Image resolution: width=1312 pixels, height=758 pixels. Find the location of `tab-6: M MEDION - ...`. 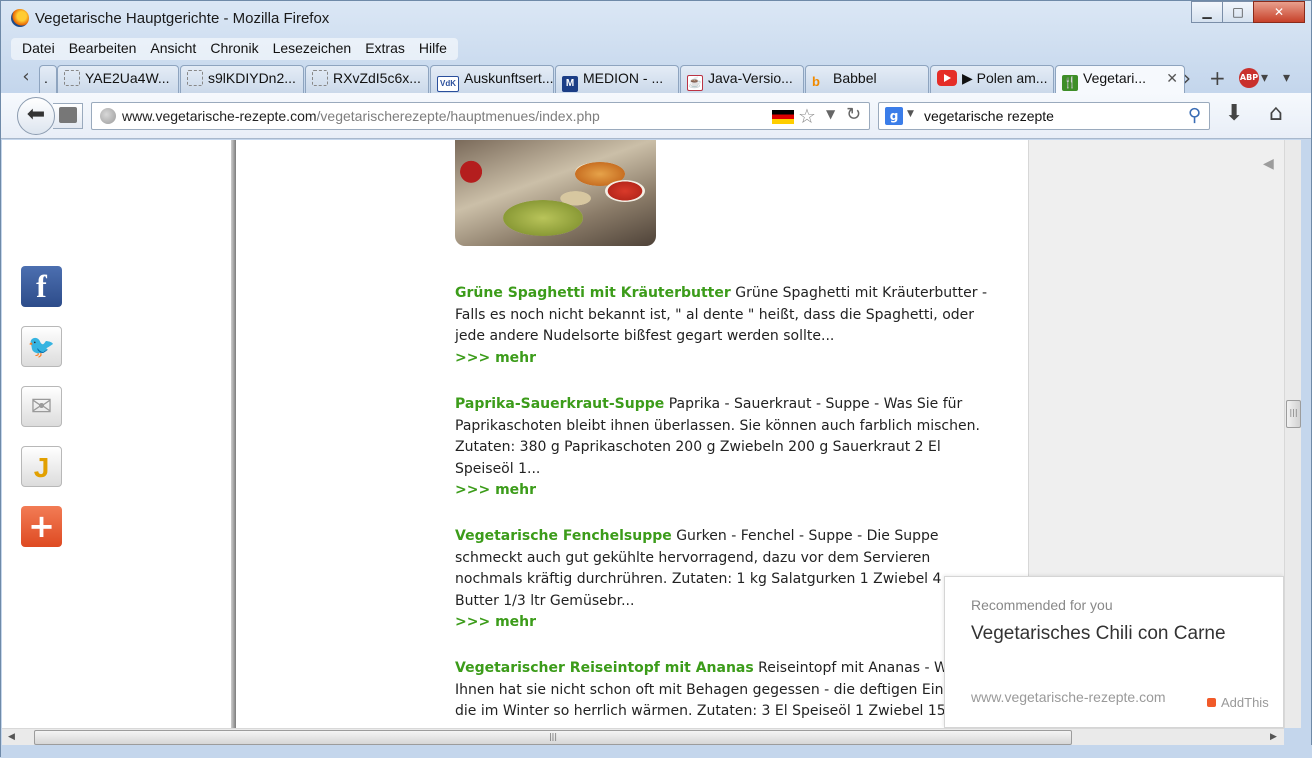

tab-6: M MEDION - ... is located at coordinates (617, 79).